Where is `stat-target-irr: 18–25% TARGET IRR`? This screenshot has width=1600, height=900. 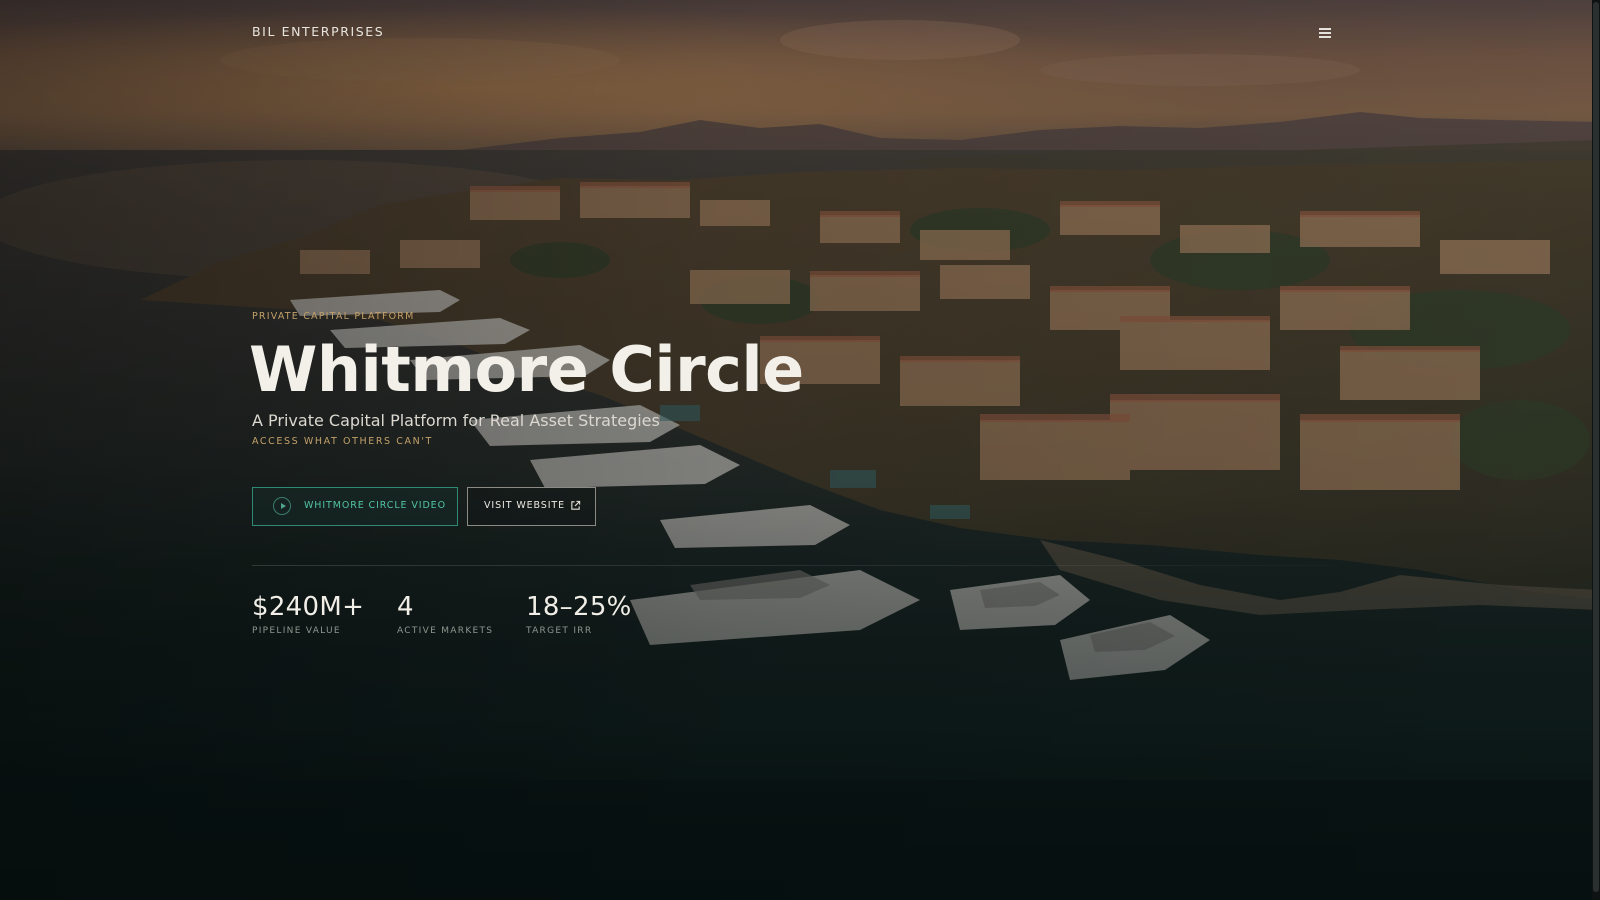 stat-target-irr: 18–25% TARGET IRR is located at coordinates (579, 614).